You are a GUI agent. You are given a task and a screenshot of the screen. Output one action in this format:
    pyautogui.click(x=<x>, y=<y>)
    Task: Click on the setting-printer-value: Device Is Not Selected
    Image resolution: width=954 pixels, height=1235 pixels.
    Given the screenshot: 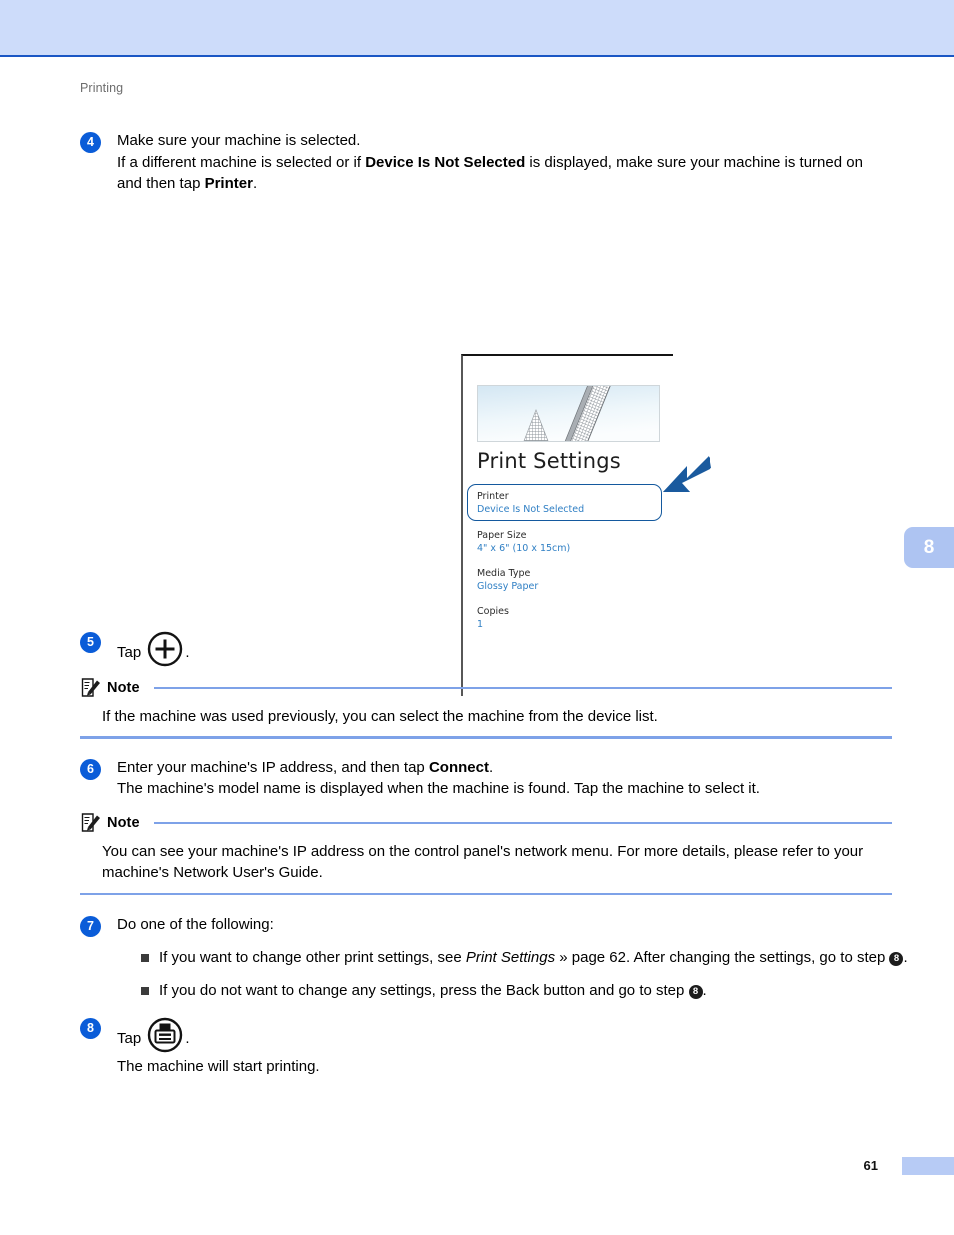 What is the action you would take?
    pyautogui.click(x=531, y=509)
    